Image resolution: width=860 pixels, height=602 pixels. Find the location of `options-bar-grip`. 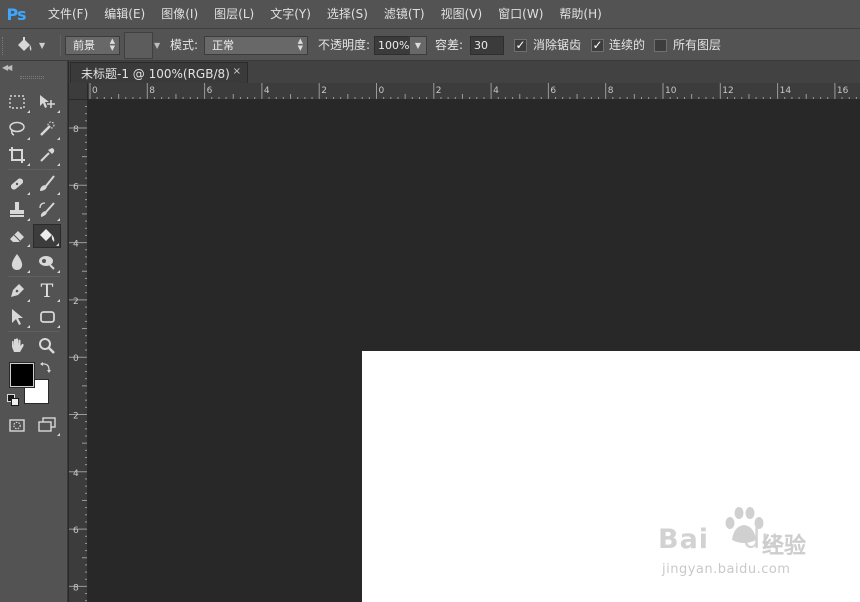

options-bar-grip is located at coordinates (5, 45).